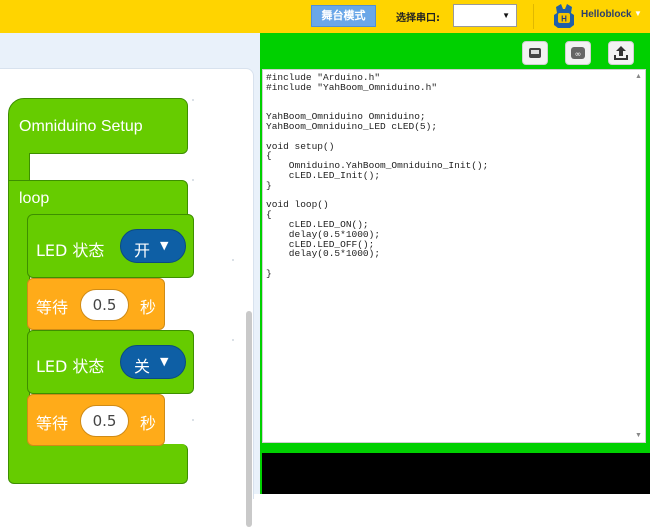 The width and height of the screenshot is (650, 527). Describe the element at coordinates (142, 366) in the screenshot. I see `led-state-value: 关` at that location.